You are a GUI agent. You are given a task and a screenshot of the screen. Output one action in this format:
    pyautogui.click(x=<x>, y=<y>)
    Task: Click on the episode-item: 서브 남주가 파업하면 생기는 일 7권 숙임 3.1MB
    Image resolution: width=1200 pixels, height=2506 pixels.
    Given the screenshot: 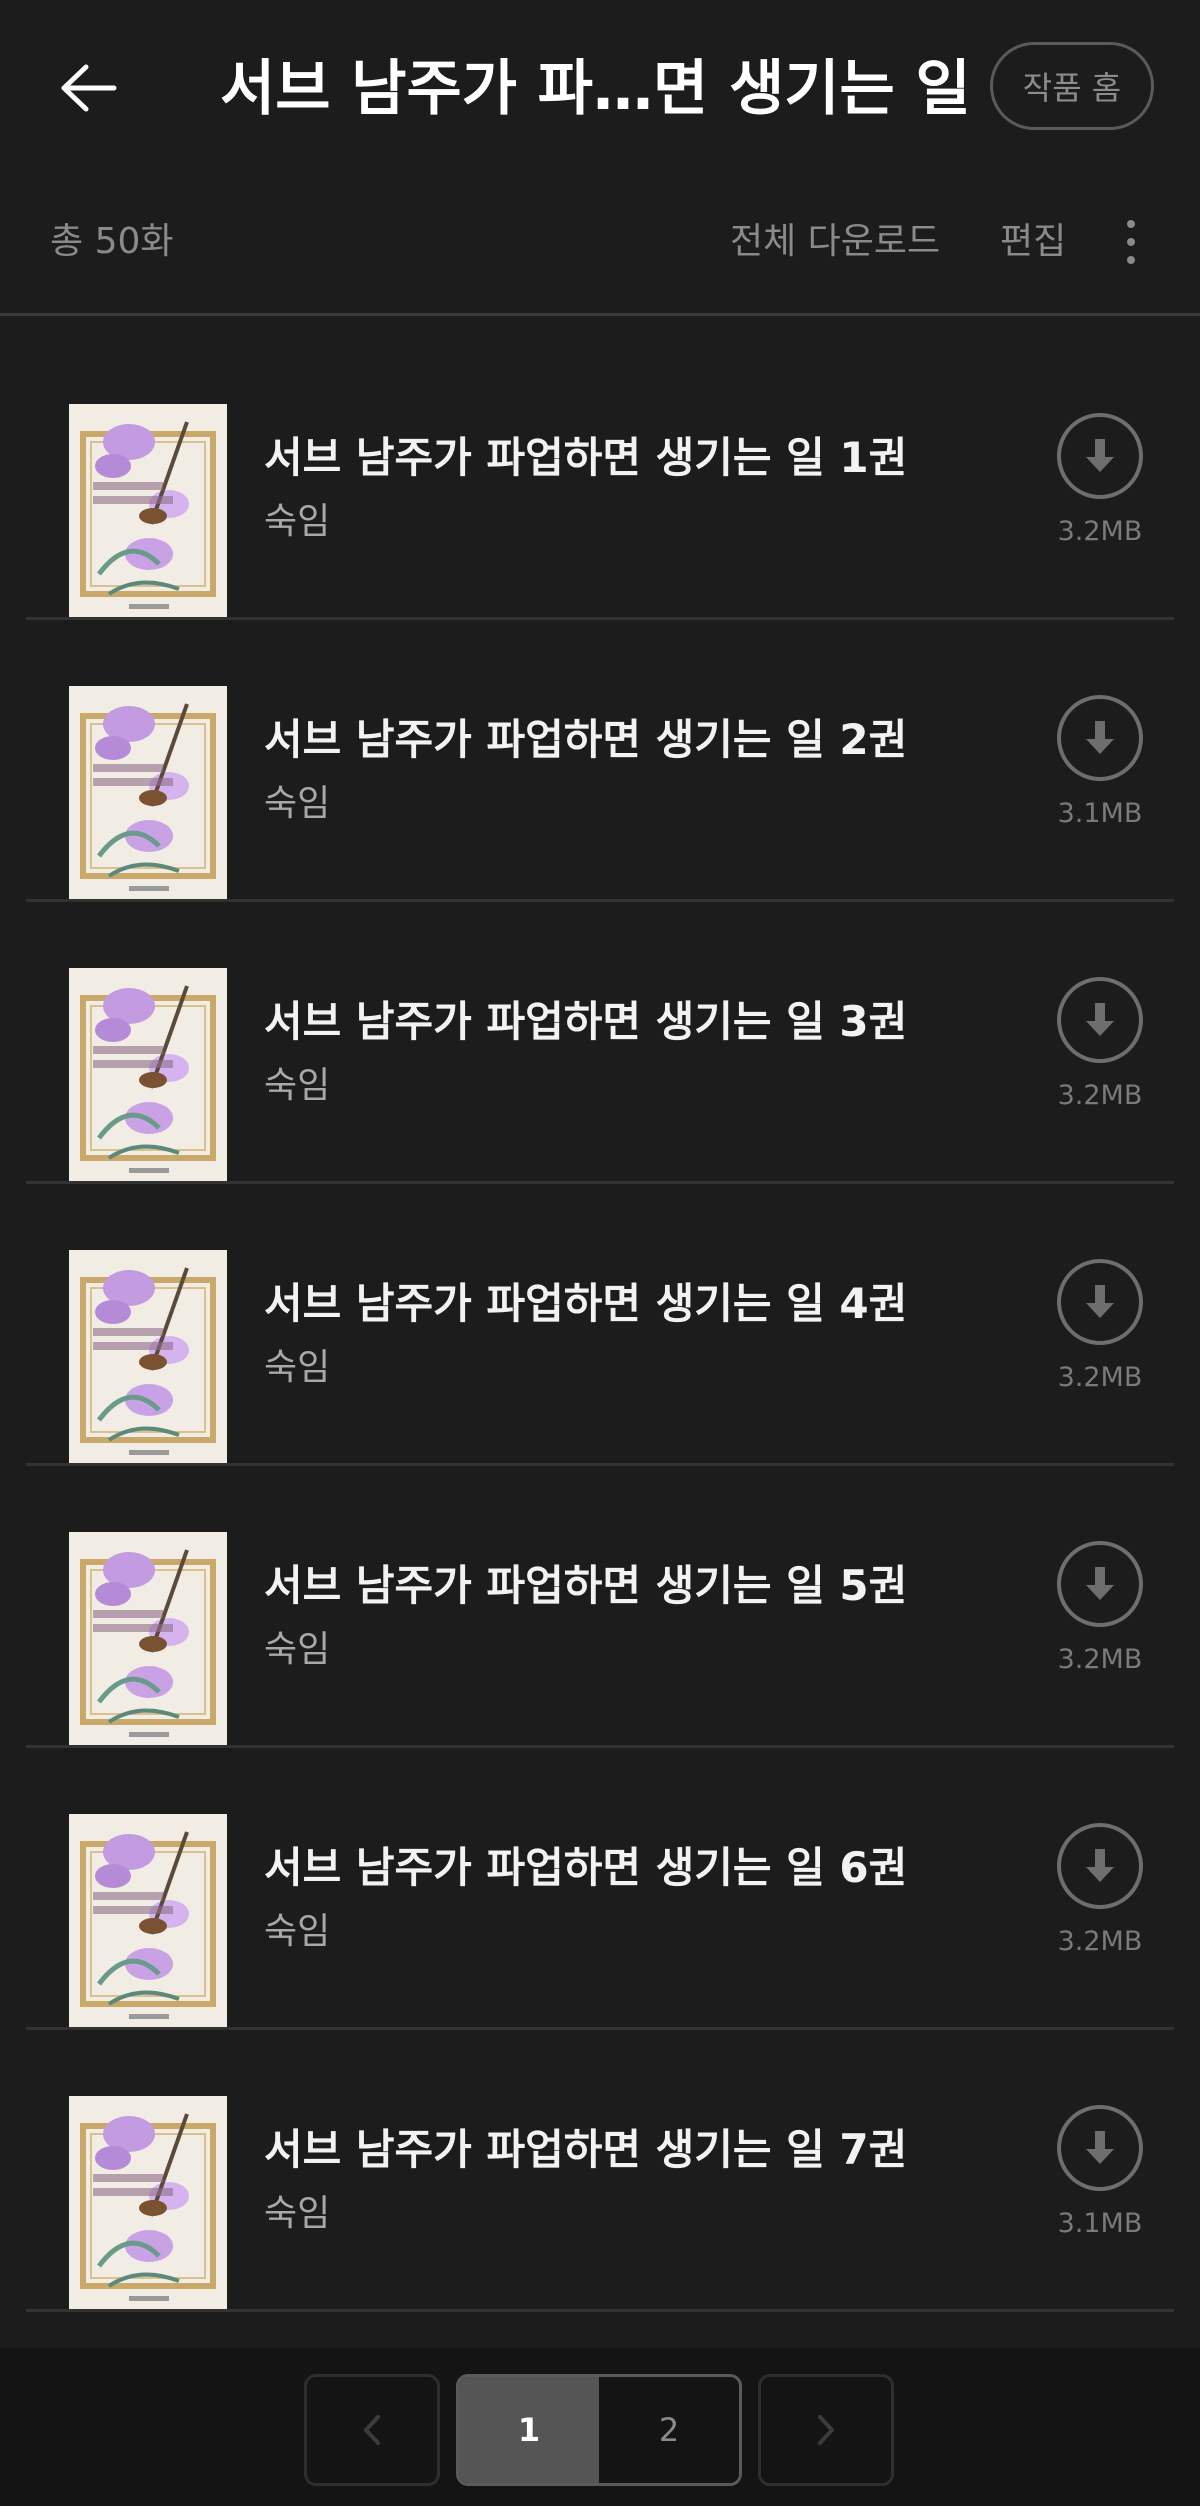 What is the action you would take?
    pyautogui.click(x=600, y=2172)
    